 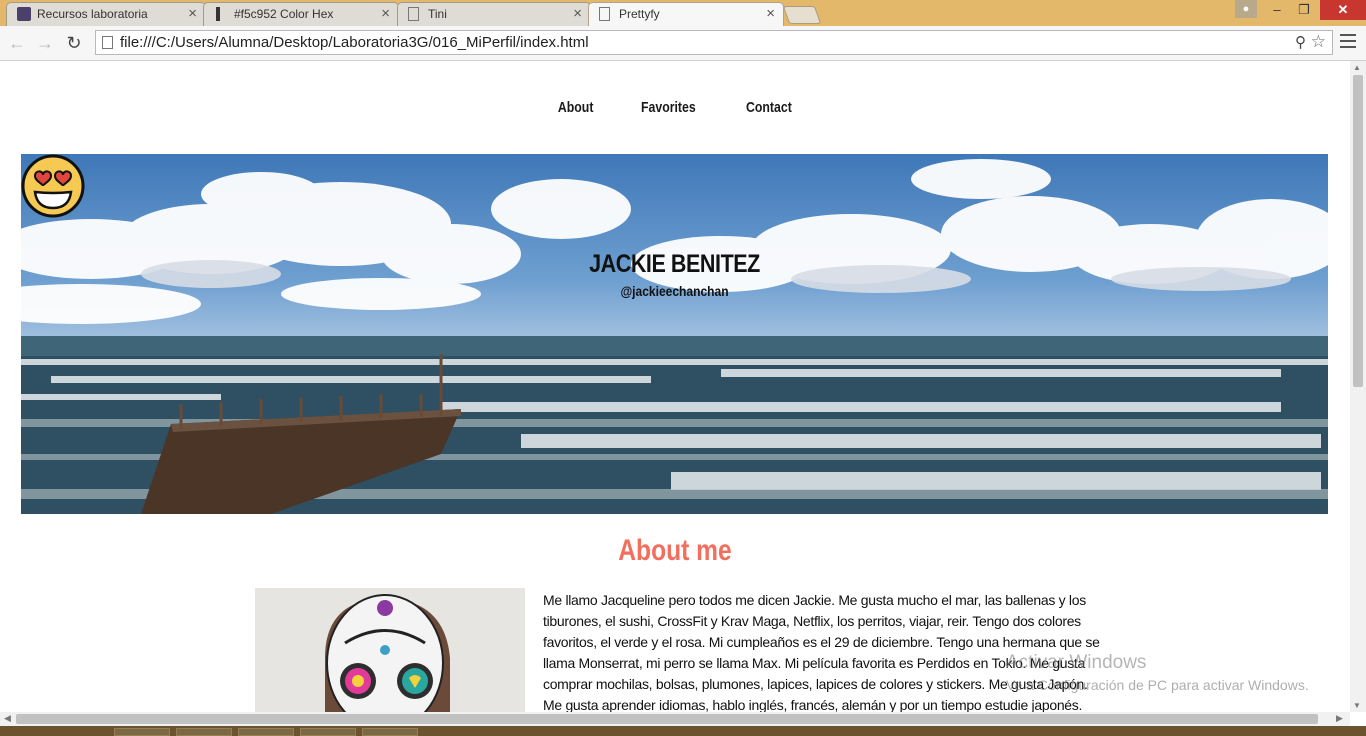 What do you see at coordinates (667, 719) in the screenshot?
I see `horizontal-scroll-thumb` at bounding box center [667, 719].